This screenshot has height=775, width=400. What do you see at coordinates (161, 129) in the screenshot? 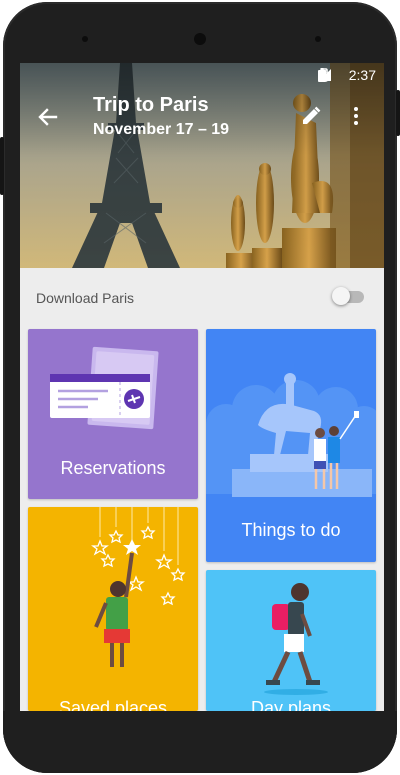
I see `trip-dates: November 17 – 19` at bounding box center [161, 129].